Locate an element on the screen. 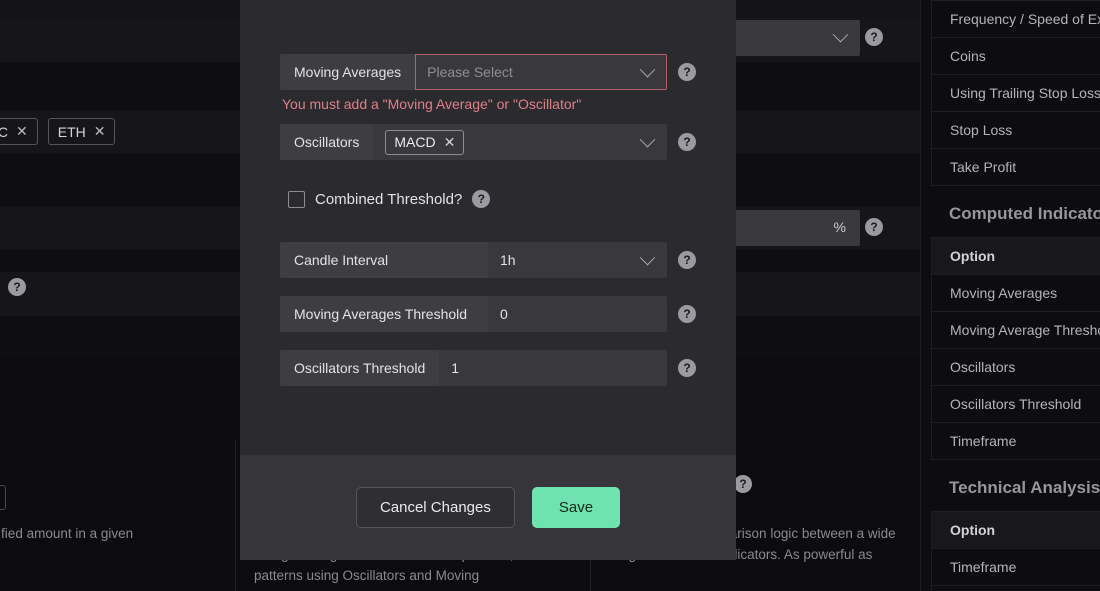  sidebar-row: Moving Average Thresho is located at coordinates (1016, 330).